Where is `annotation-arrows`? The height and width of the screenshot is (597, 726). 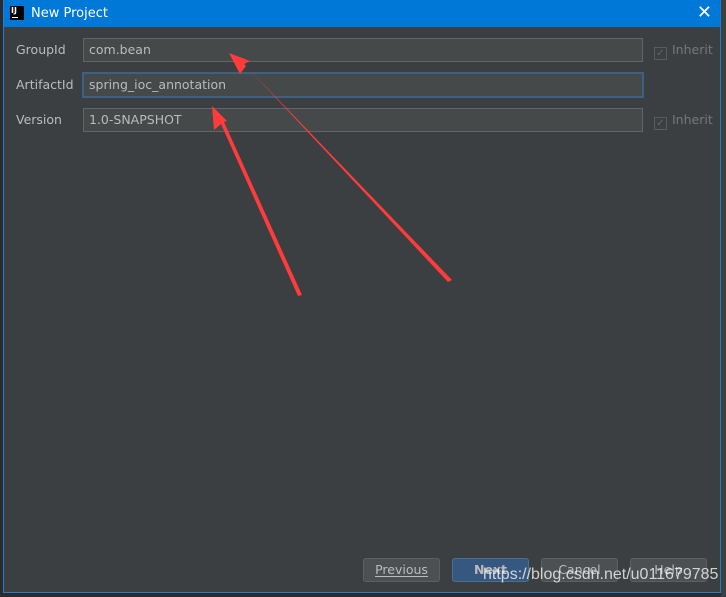 annotation-arrows is located at coordinates (332, 174).